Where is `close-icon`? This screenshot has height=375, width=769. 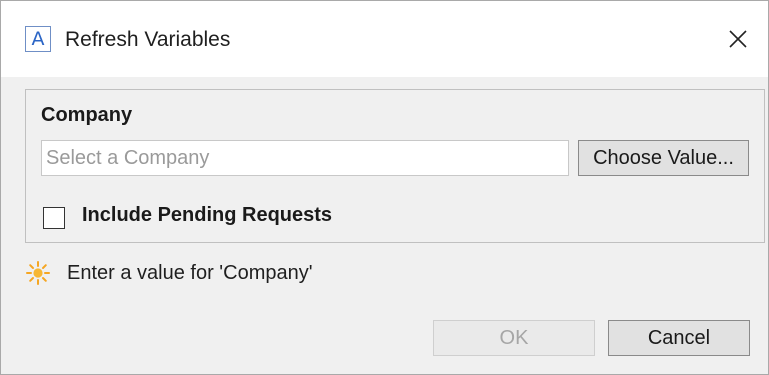 close-icon is located at coordinates (738, 39).